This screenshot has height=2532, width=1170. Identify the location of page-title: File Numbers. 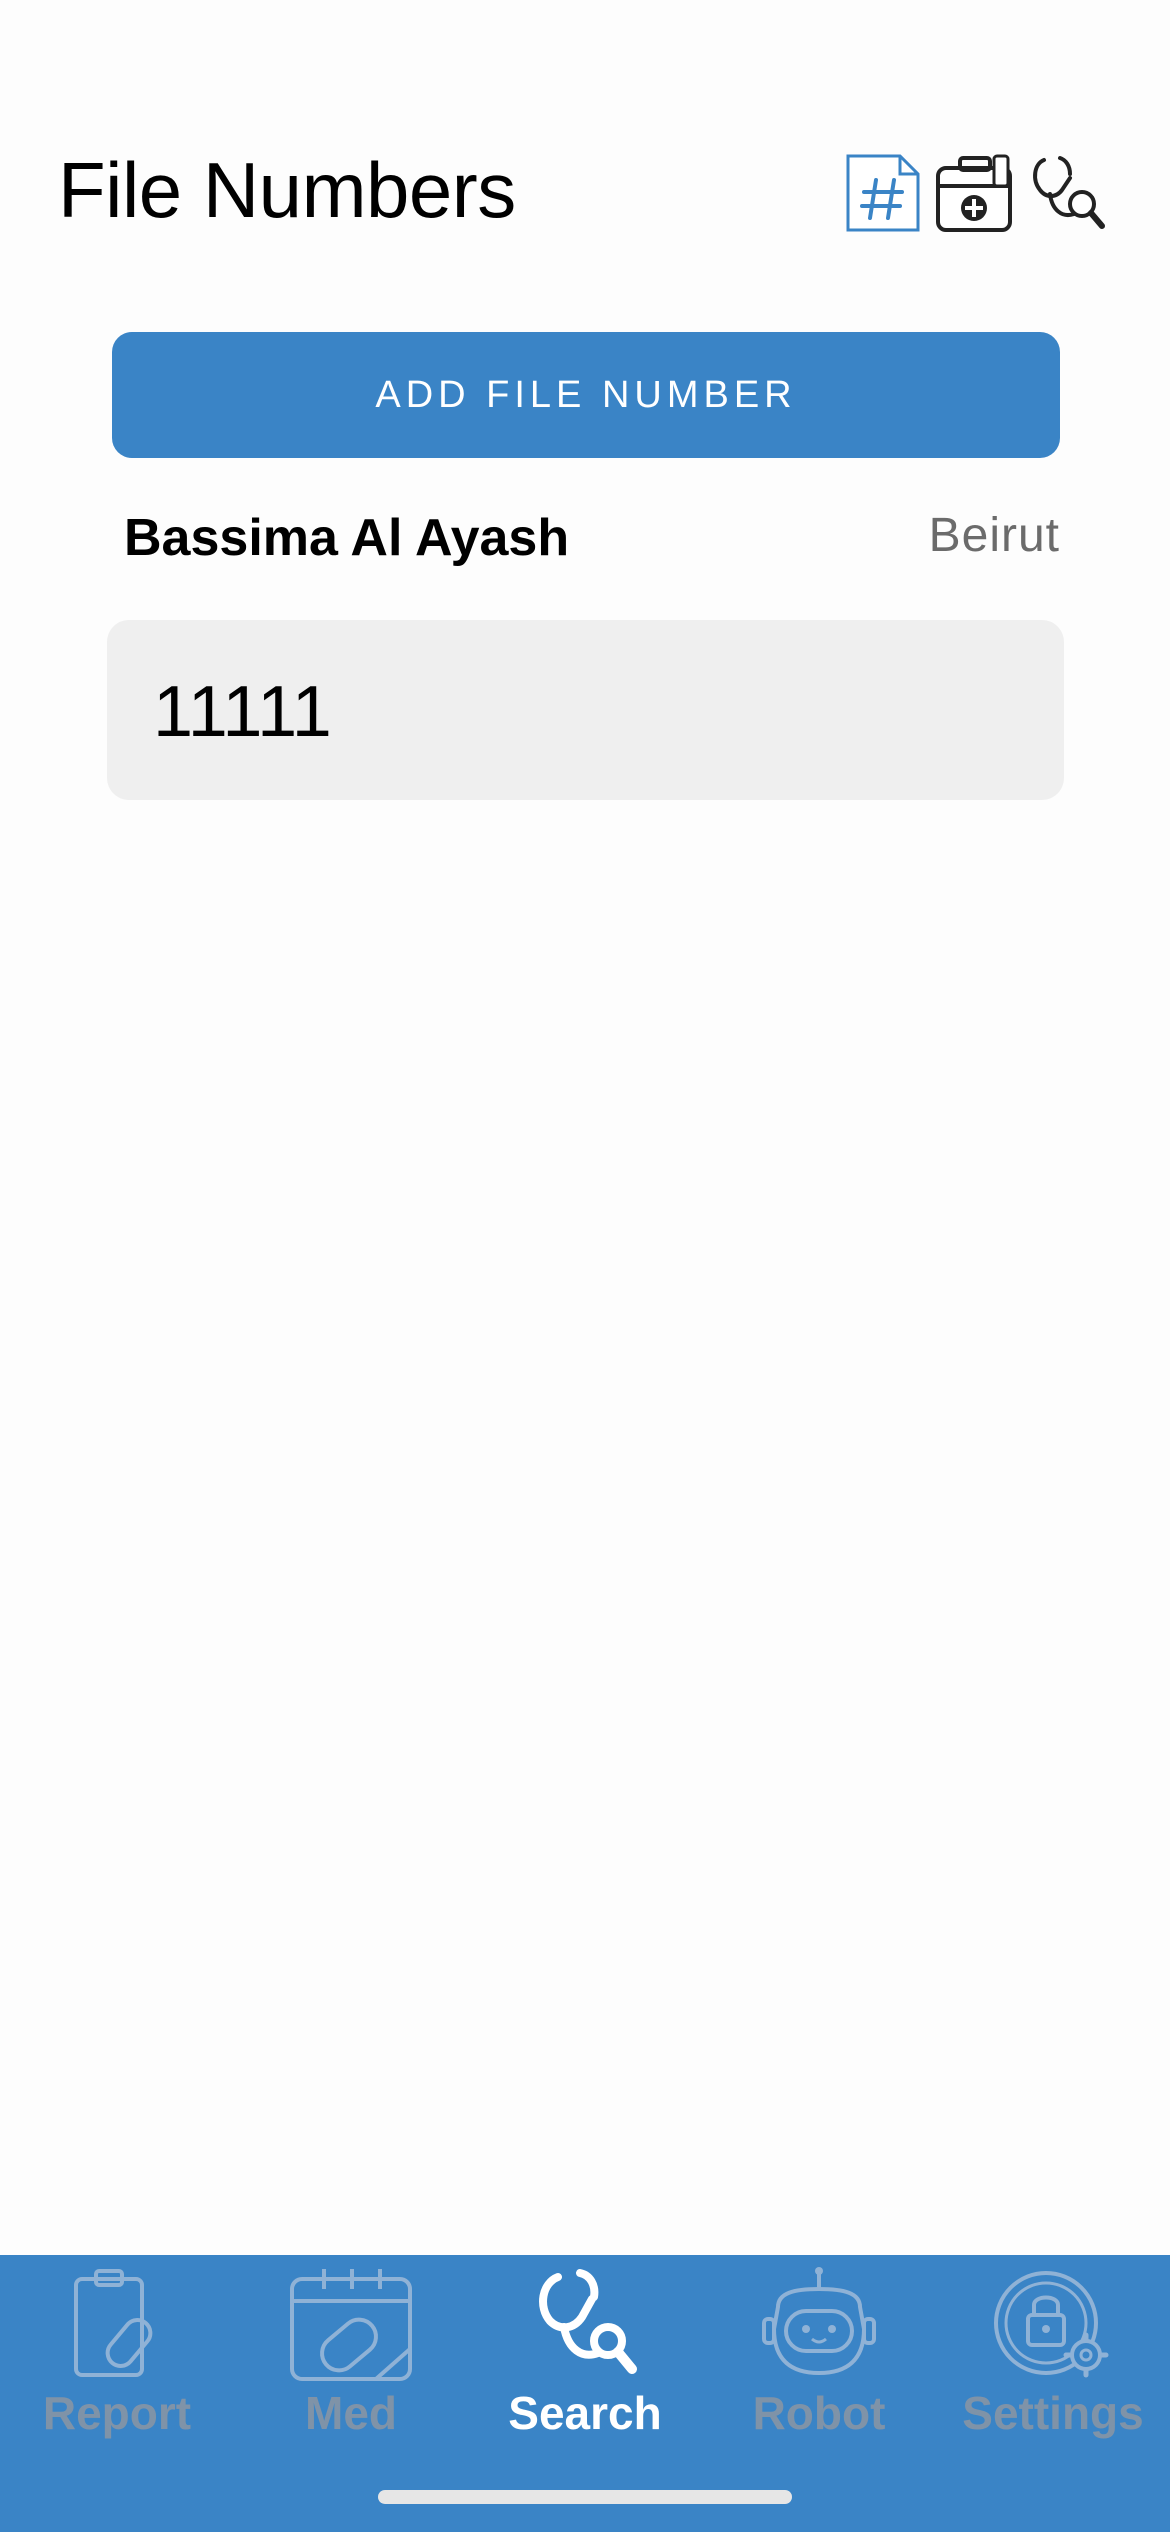
(287, 190).